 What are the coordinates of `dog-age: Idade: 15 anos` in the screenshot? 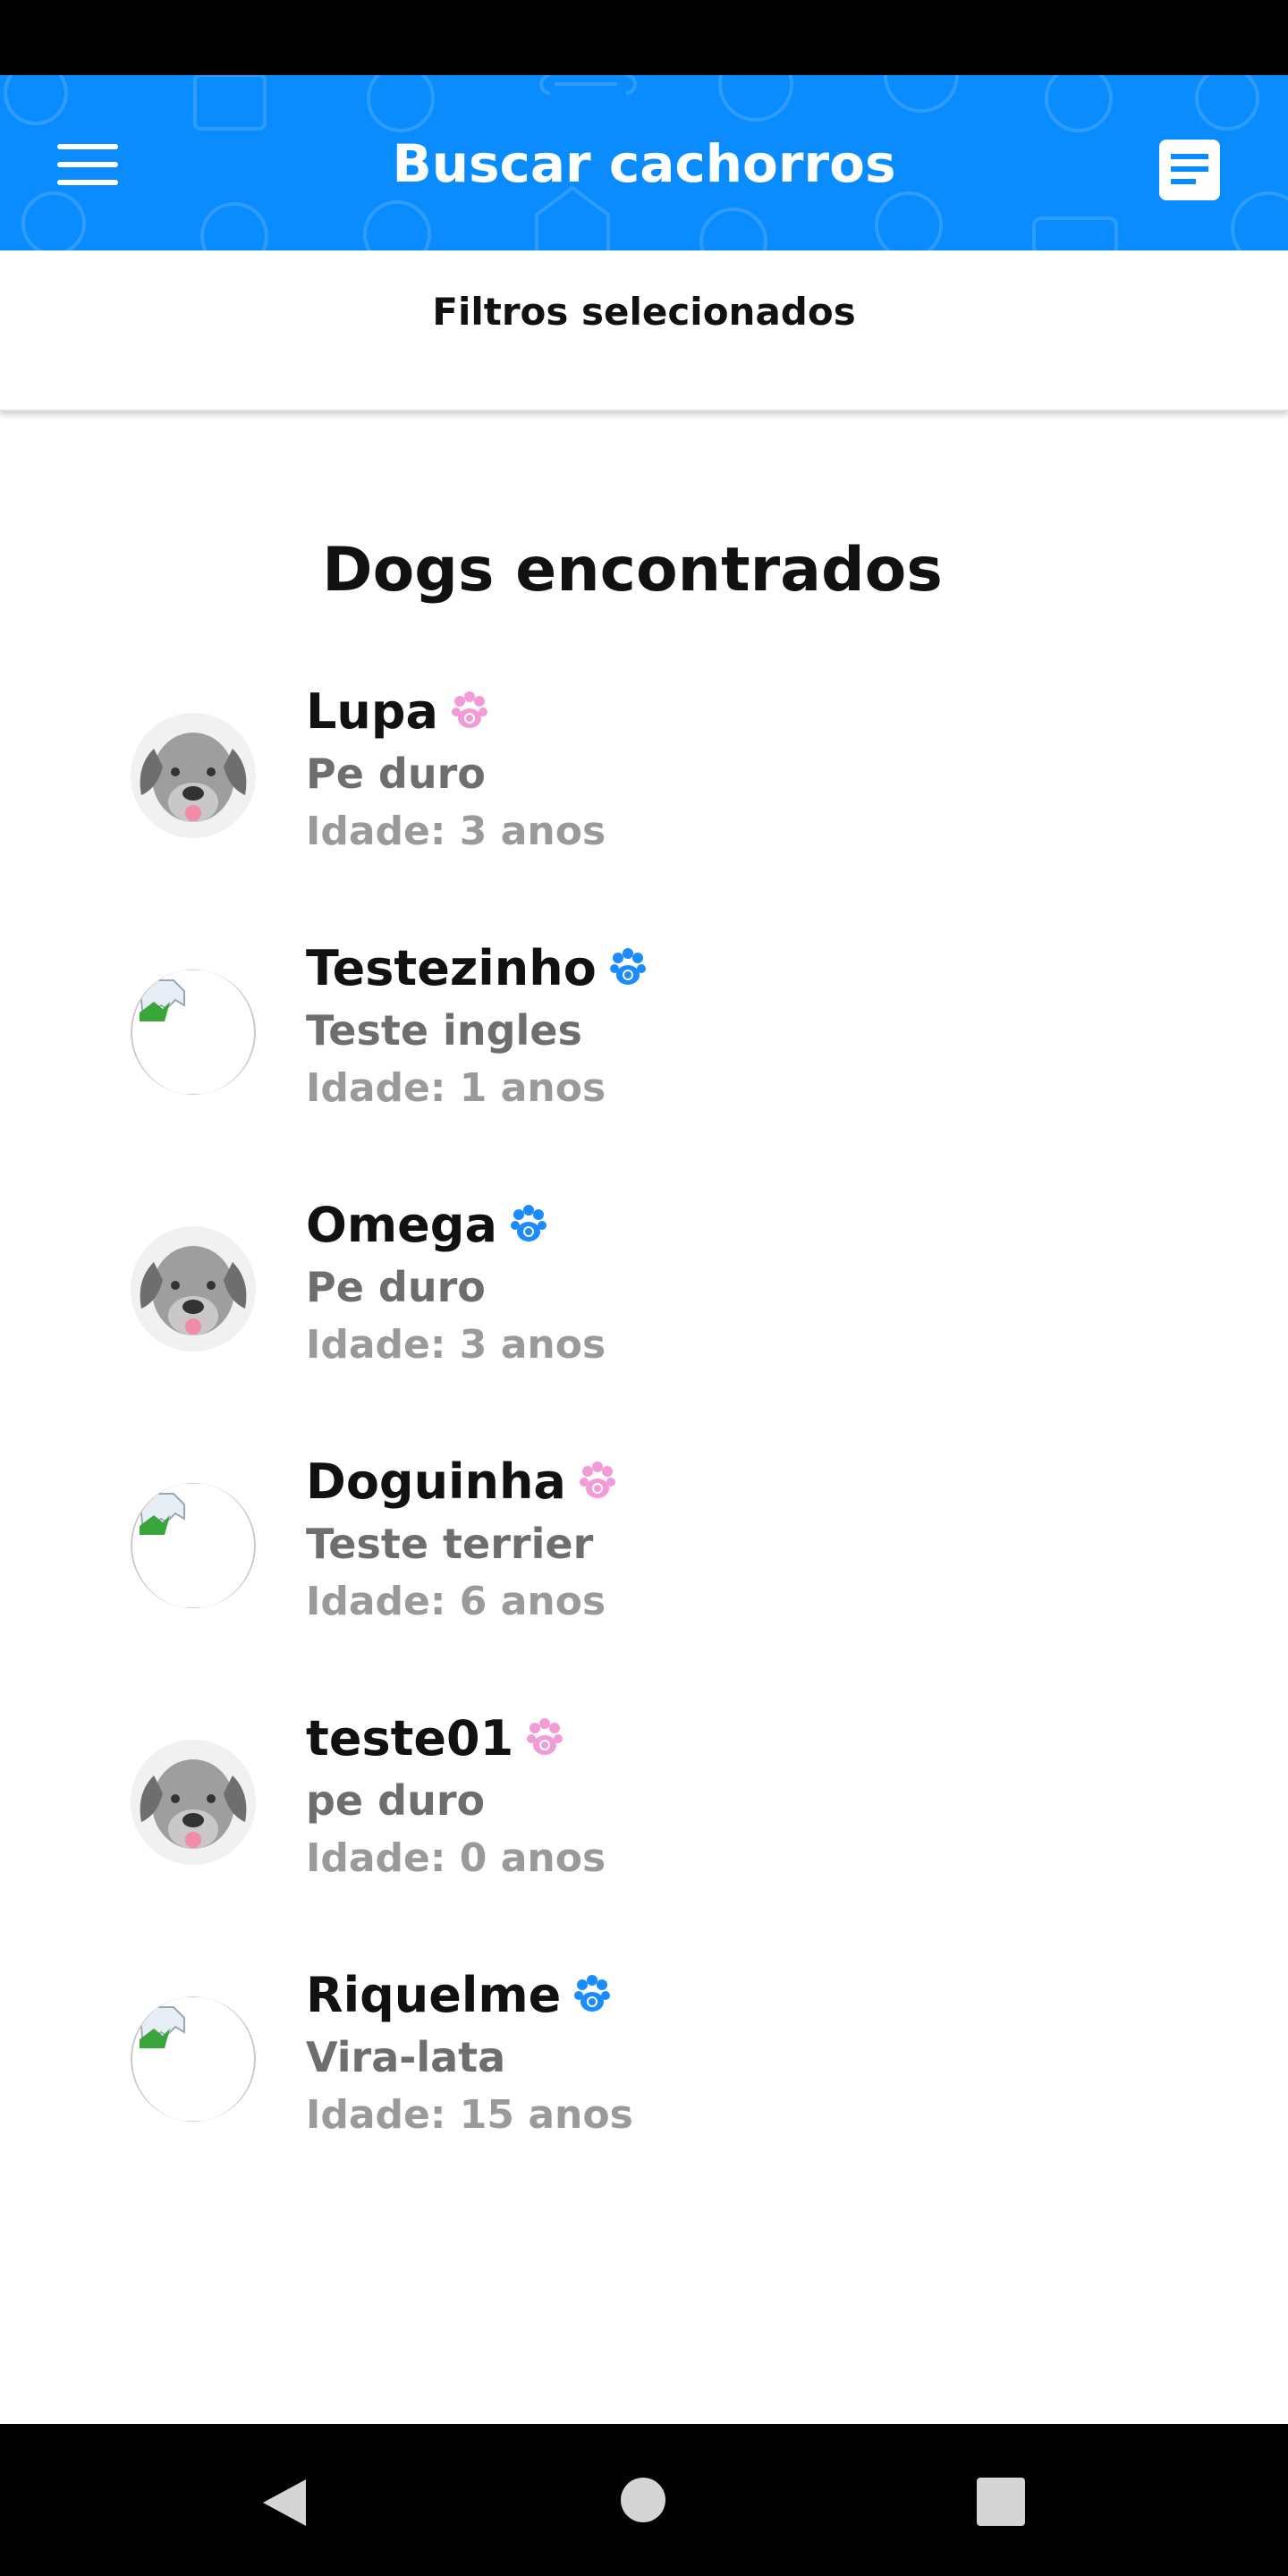 It's located at (469, 2115).